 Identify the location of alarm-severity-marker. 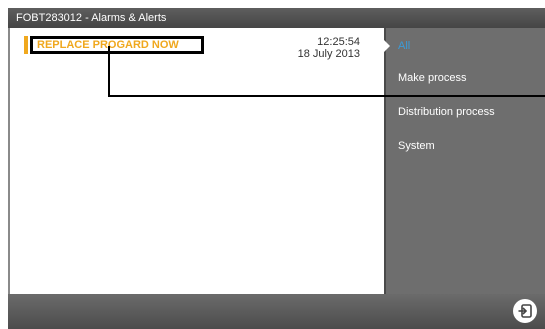
(26, 45).